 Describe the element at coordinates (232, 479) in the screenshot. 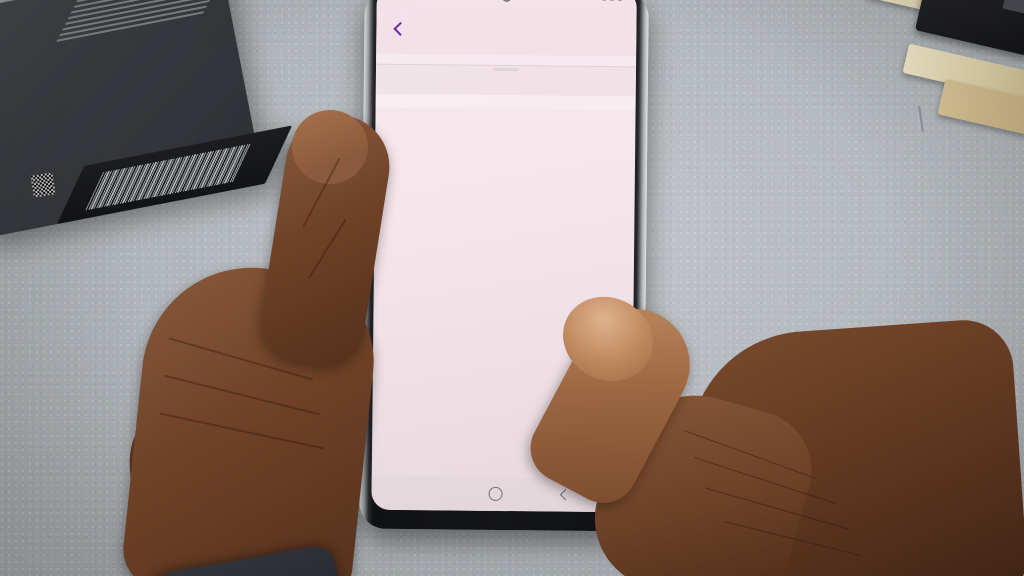

I see `left-hand-knuckles` at that location.